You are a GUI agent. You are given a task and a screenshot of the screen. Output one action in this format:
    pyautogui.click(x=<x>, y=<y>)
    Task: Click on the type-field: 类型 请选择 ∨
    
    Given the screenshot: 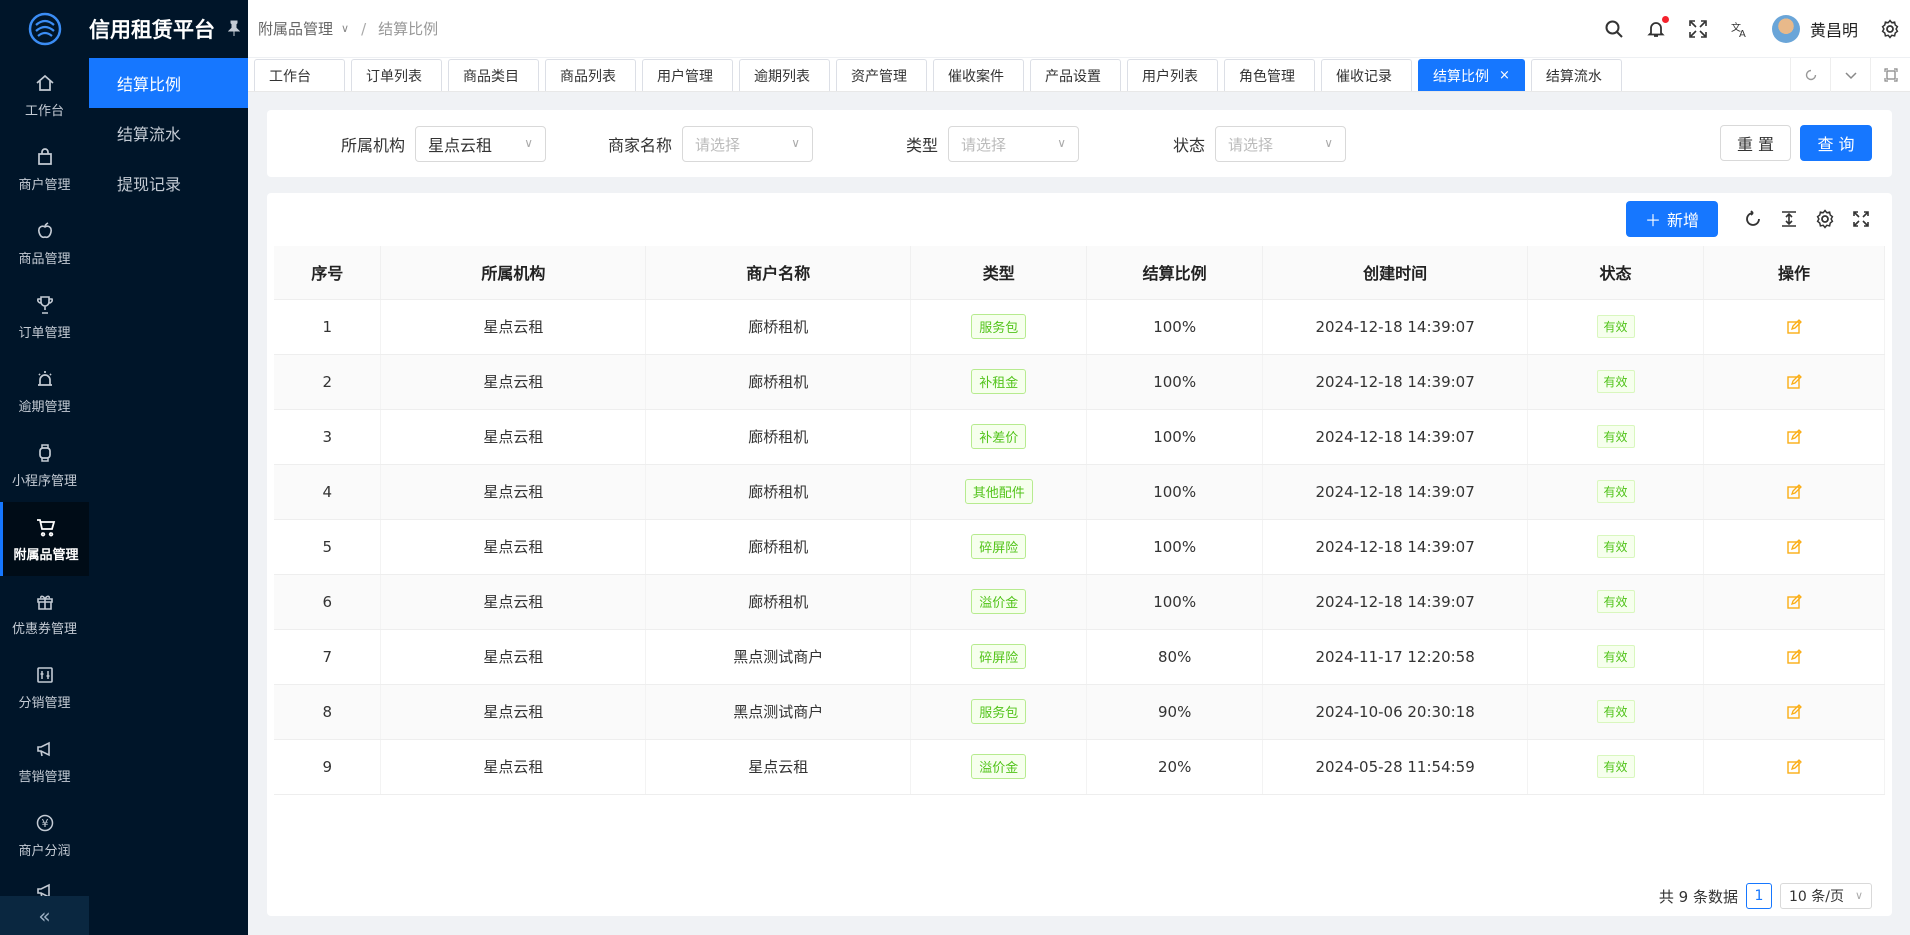 What is the action you would take?
    pyautogui.click(x=993, y=144)
    